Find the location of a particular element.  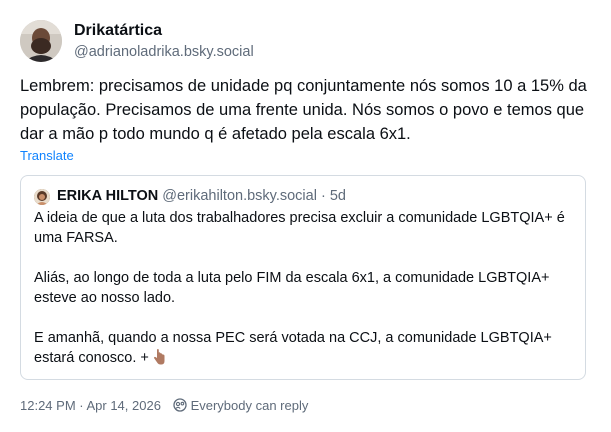

author-avatar is located at coordinates (41, 41).